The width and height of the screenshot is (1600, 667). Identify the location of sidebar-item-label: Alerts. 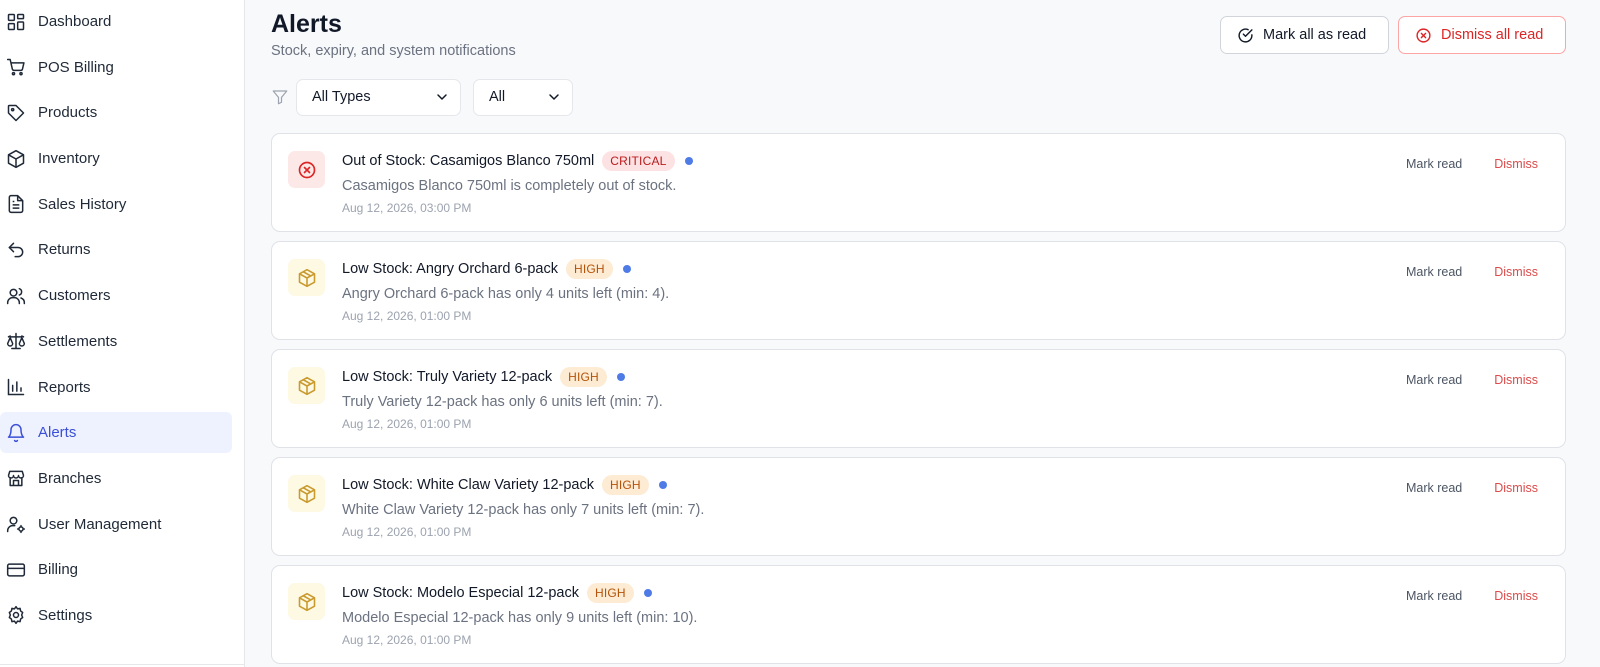
(57, 433).